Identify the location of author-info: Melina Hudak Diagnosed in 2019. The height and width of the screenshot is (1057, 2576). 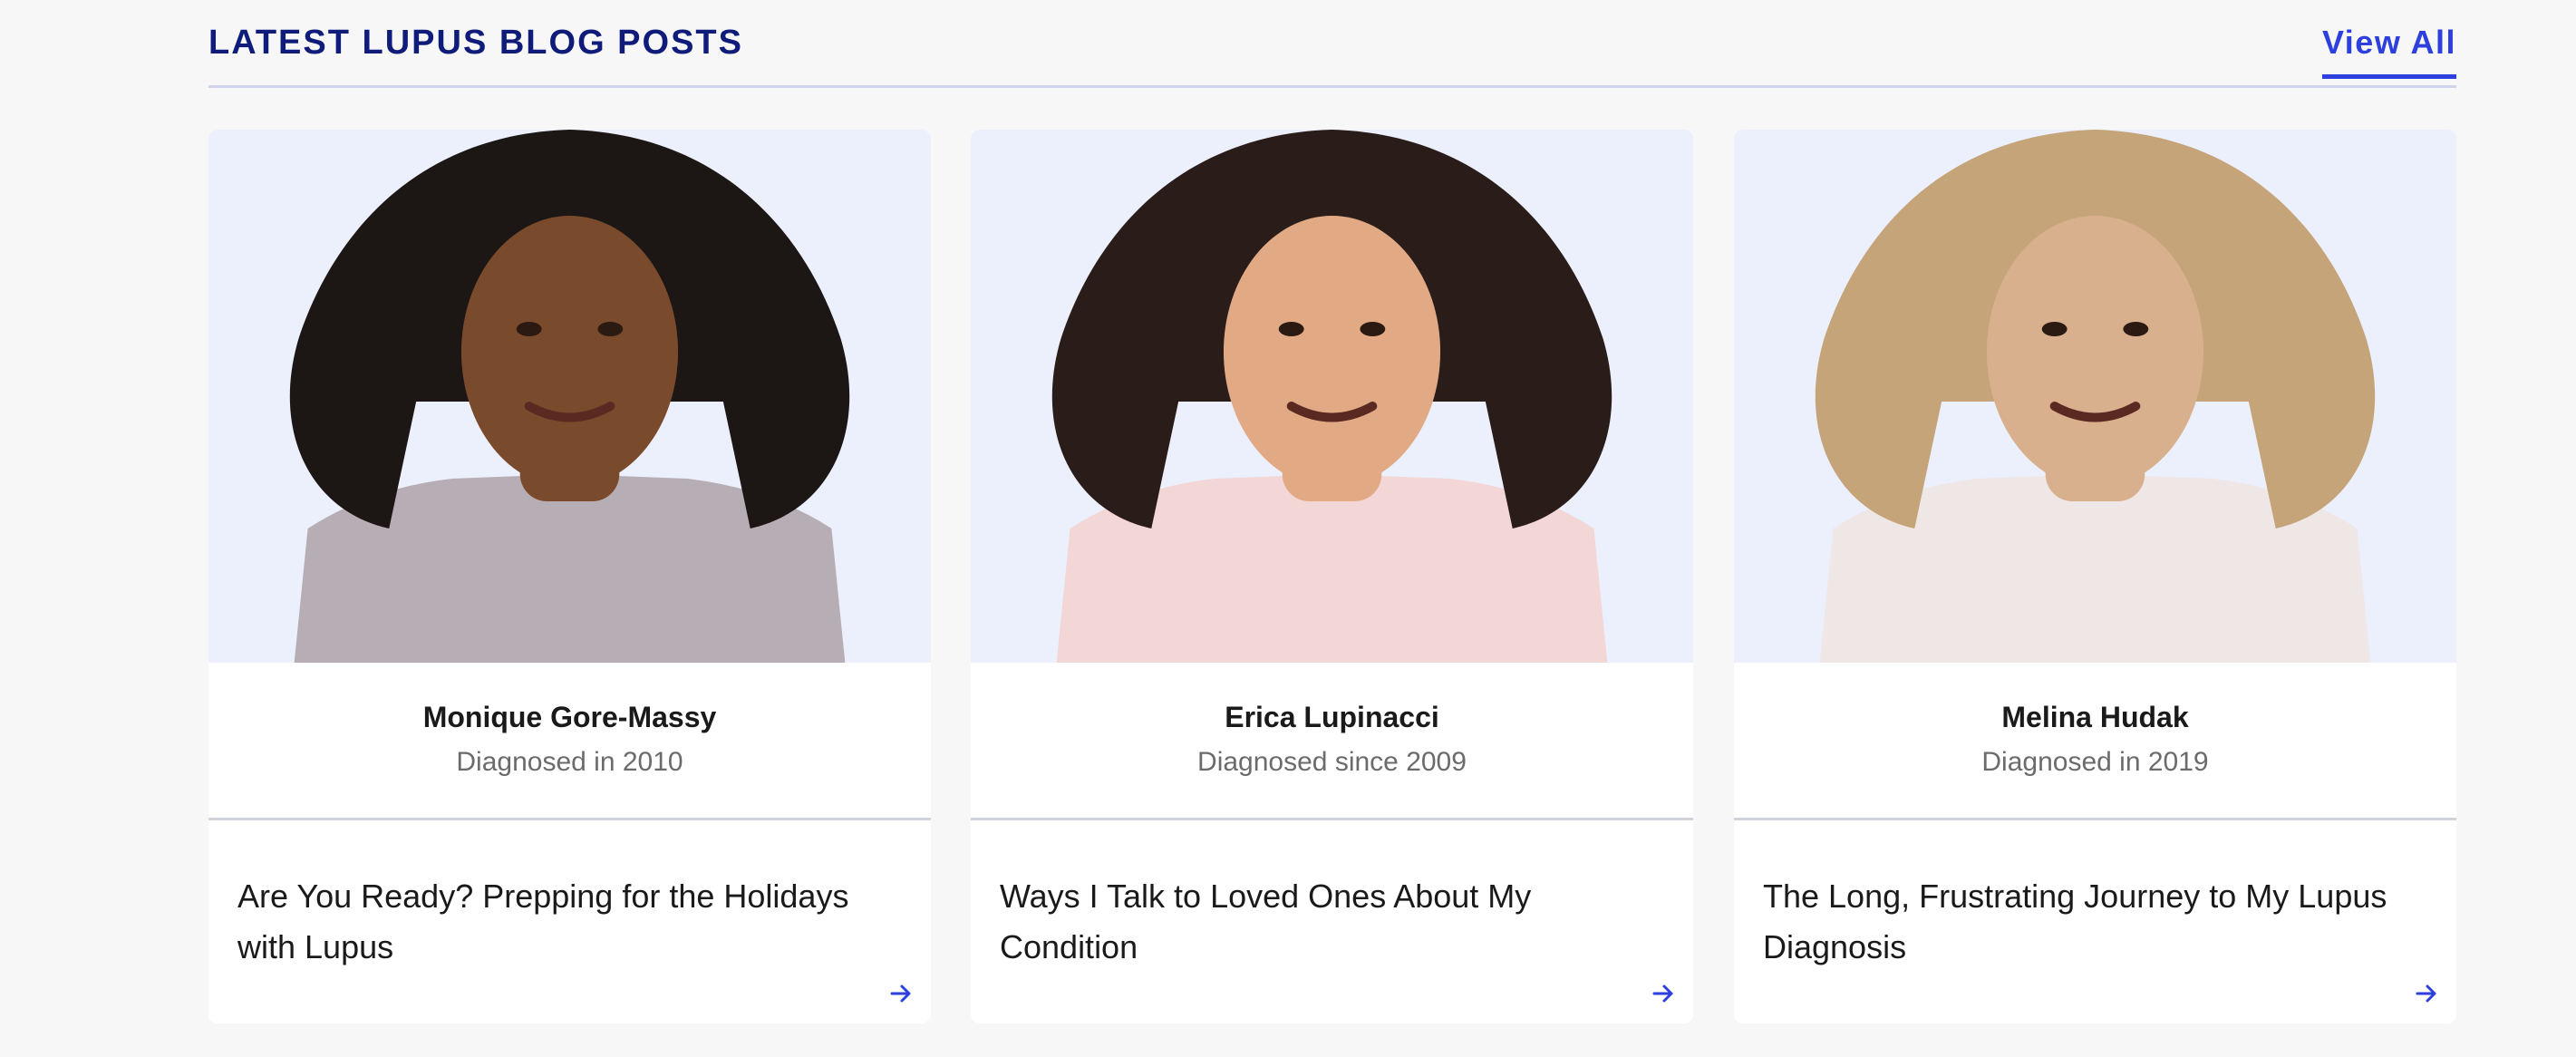
(2095, 741).